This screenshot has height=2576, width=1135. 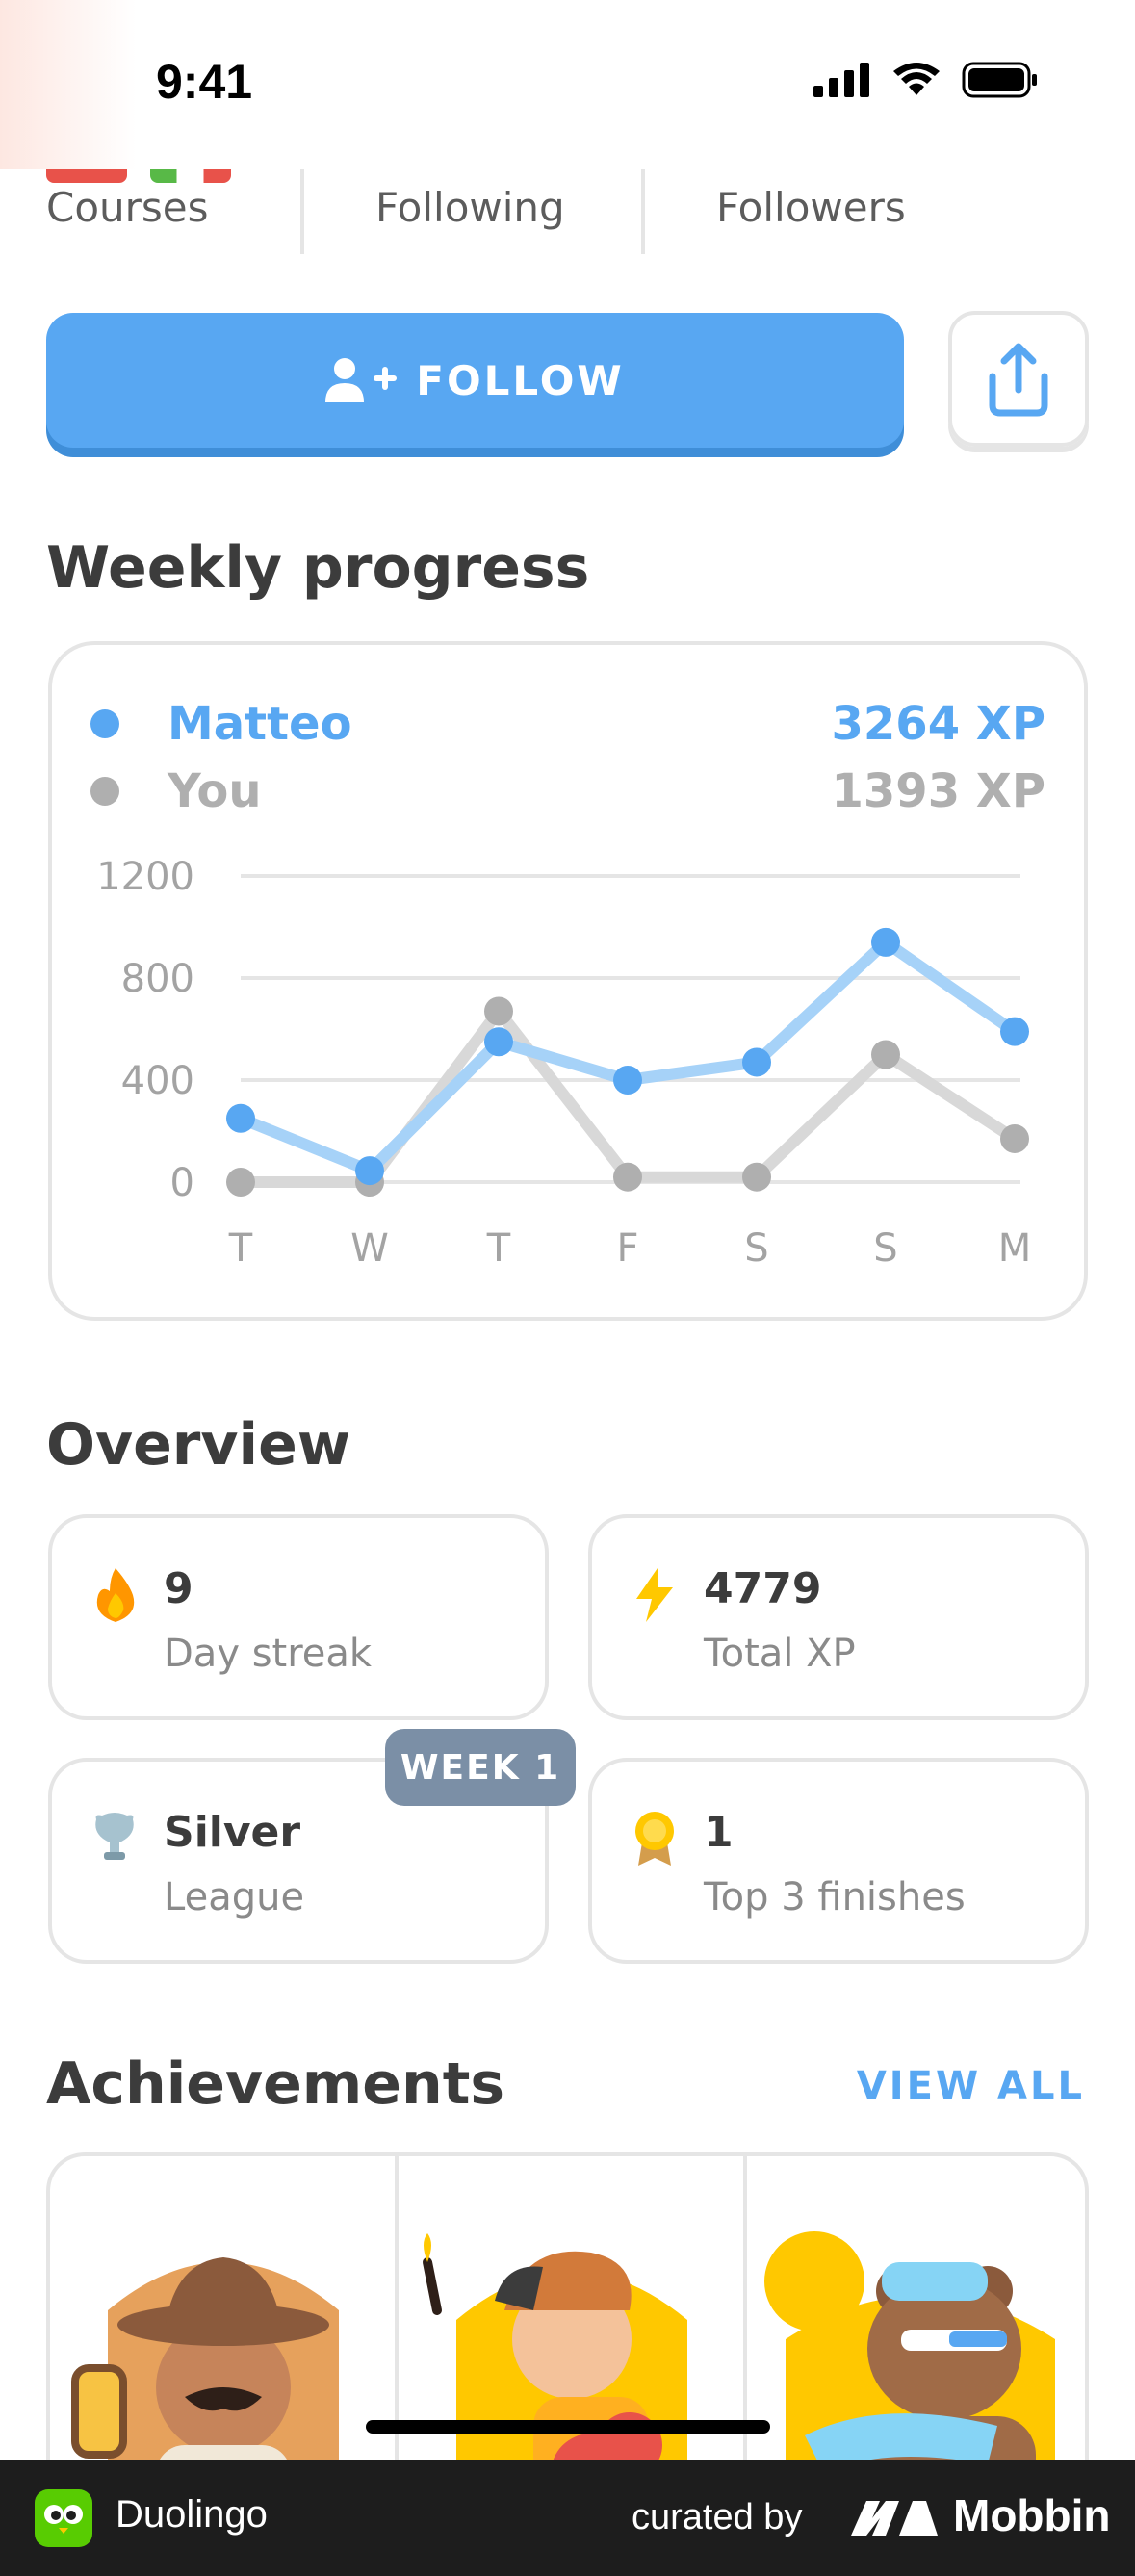 I want to click on follow-button: FOLLOW, so click(x=475, y=380).